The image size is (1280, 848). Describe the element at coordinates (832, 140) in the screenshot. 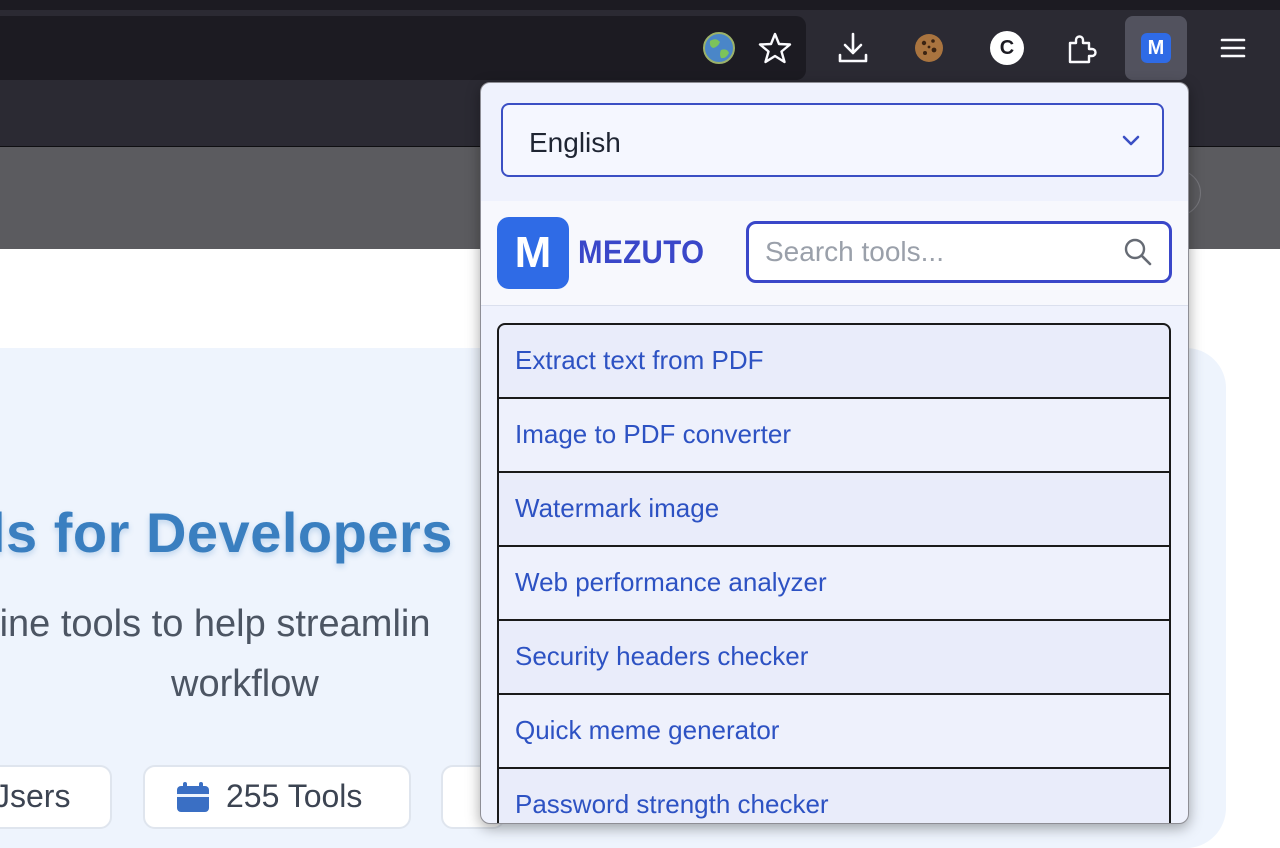

I see `language-select: English` at that location.